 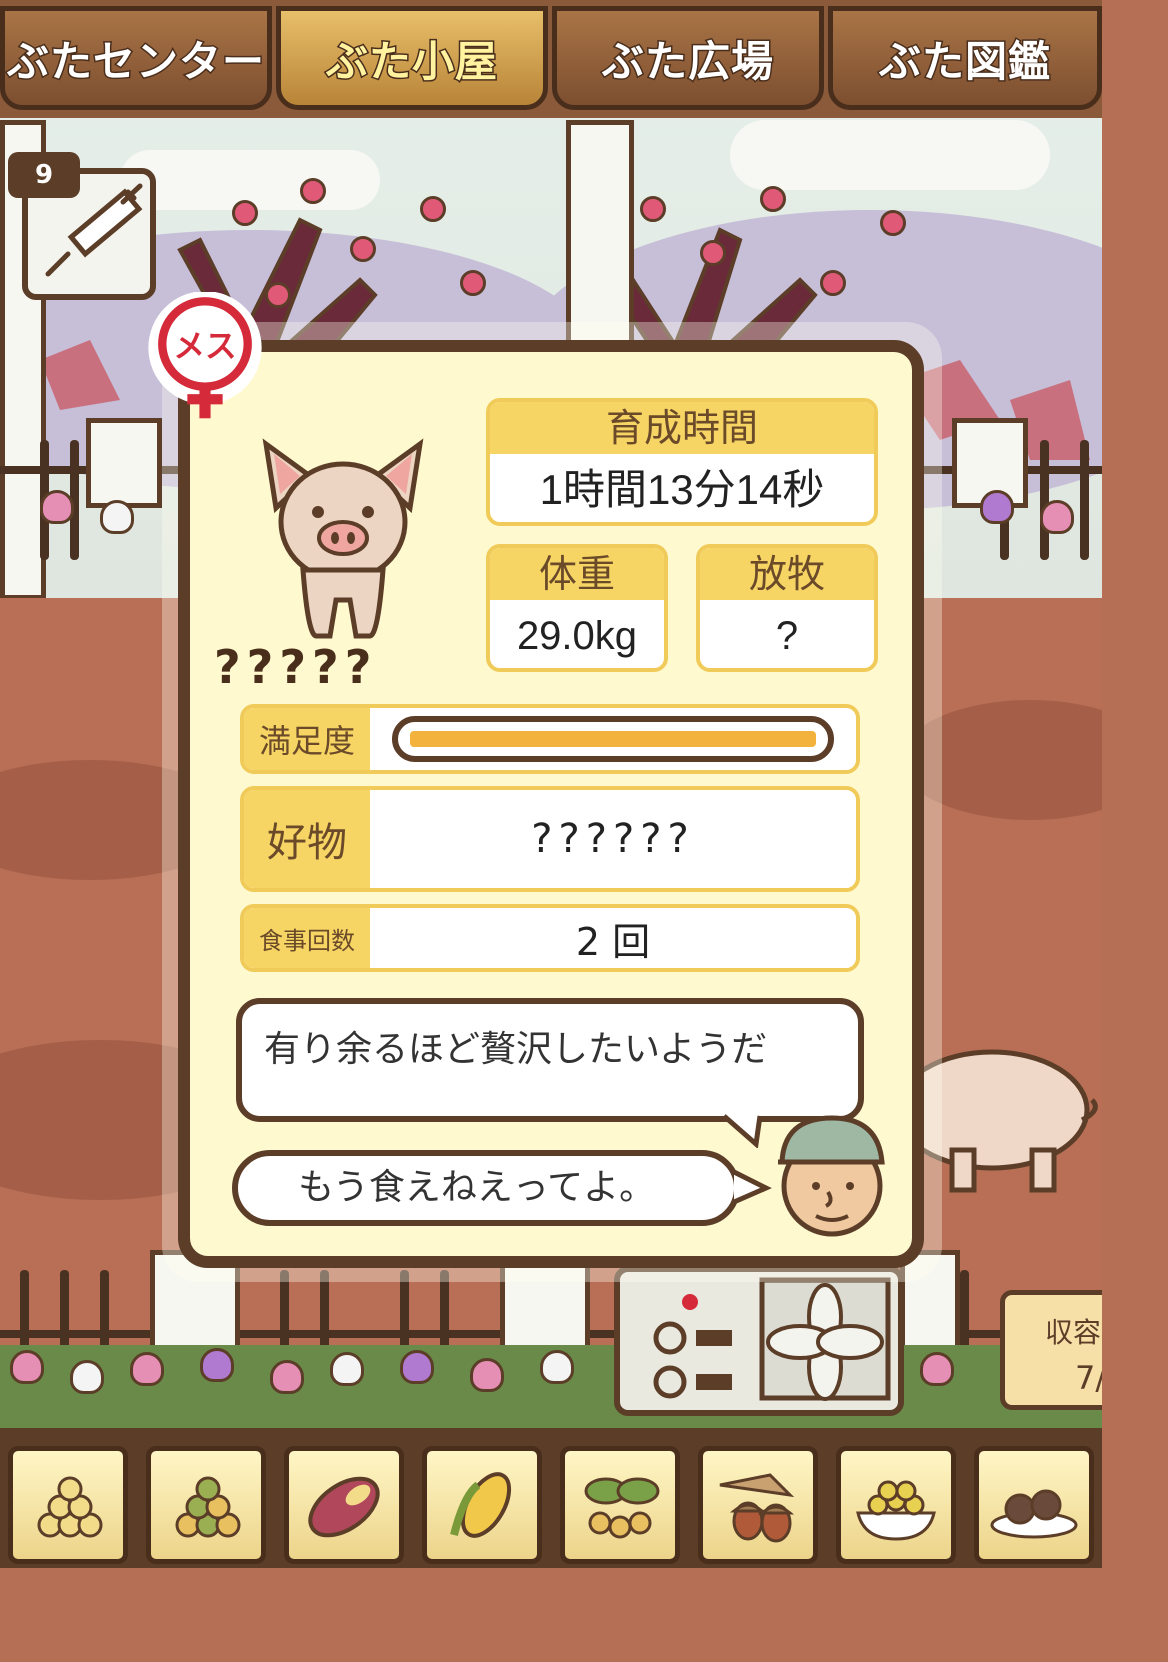 What do you see at coordinates (551, 59) in the screenshot?
I see `top-nav: ぶたセンター ぶた小屋 ぶた広場 ぶた図鑑` at bounding box center [551, 59].